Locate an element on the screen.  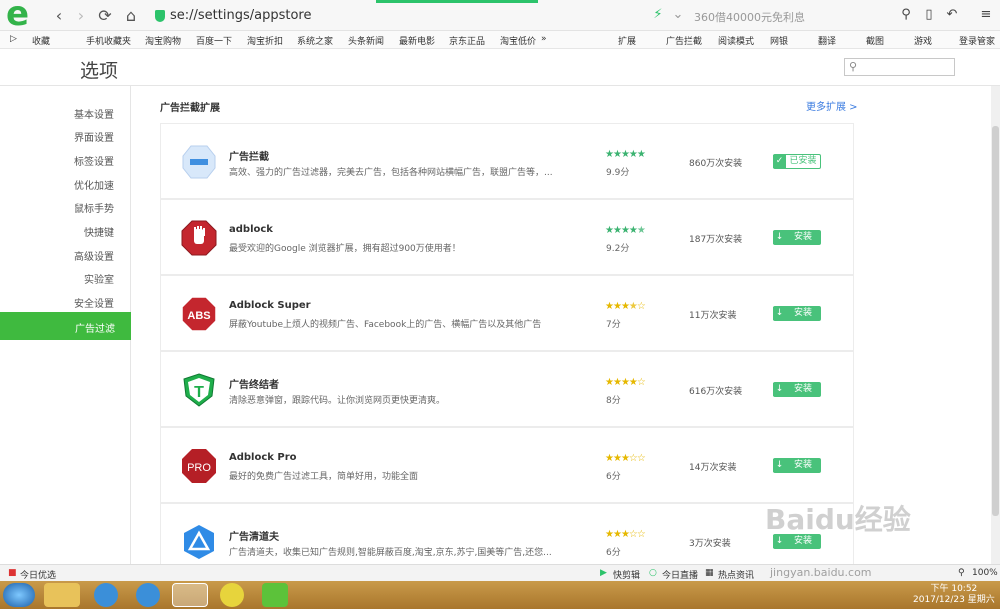
sidebar-item-security: 安全设置 is located at coordinates (94, 302).